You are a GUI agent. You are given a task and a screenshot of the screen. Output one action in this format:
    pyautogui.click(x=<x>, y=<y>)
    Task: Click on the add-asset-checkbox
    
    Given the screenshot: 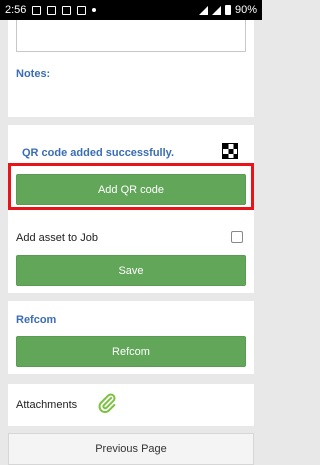 What is the action you would take?
    pyautogui.click(x=237, y=237)
    